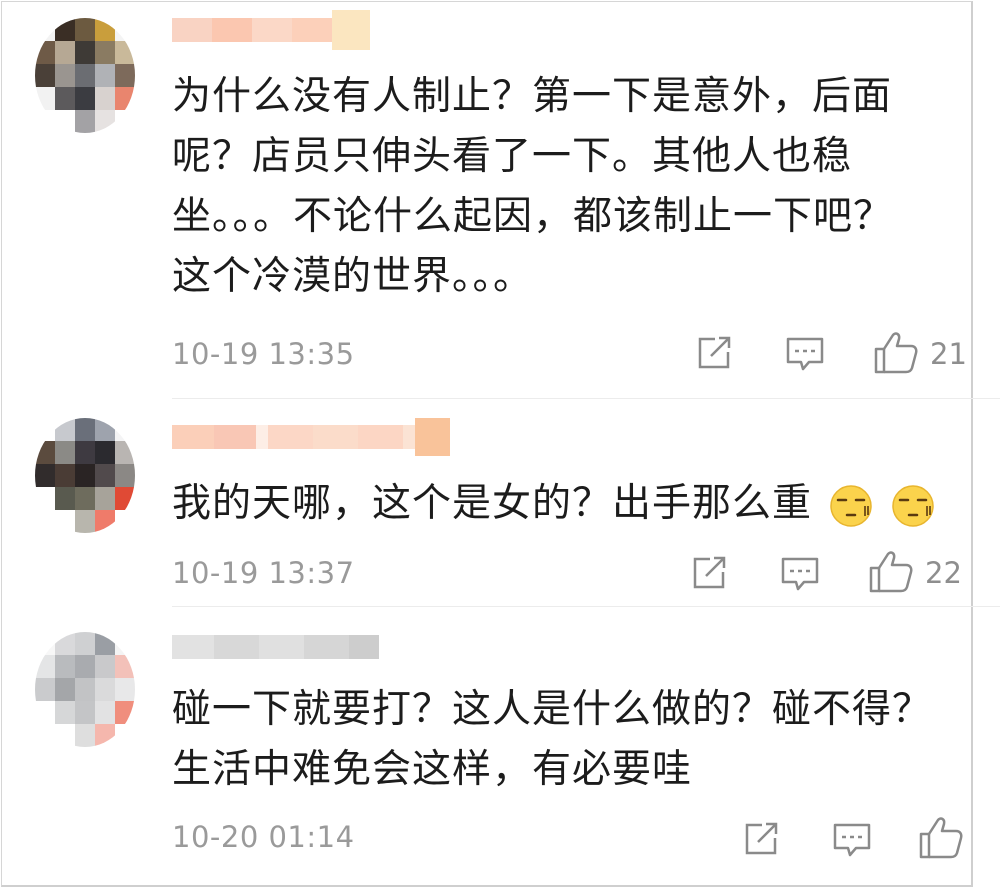 The height and width of the screenshot is (892, 1000). What do you see at coordinates (533, 216) in the screenshot?
I see `comment-line: 坐。。。不论什么起因，都该制止一下吧？` at bounding box center [533, 216].